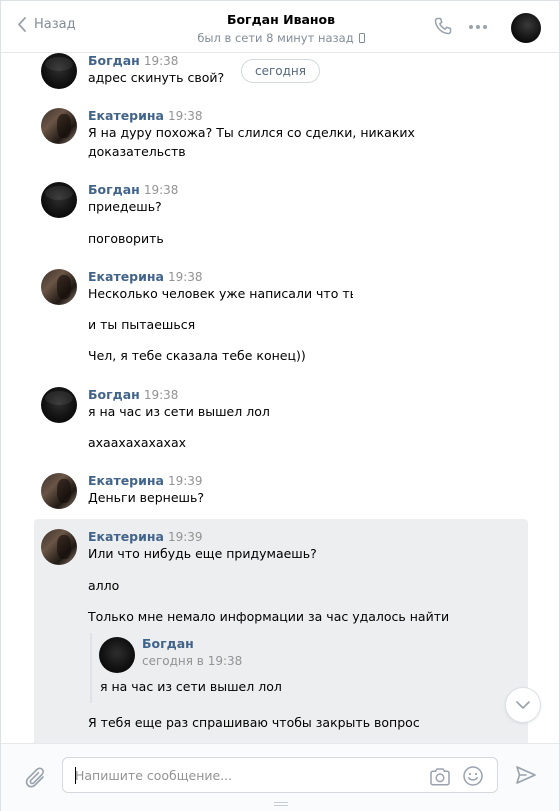 This screenshot has width=560, height=811. Describe the element at coordinates (148, 324) in the screenshot. I see `message-text: и ты пытаешься н` at that location.